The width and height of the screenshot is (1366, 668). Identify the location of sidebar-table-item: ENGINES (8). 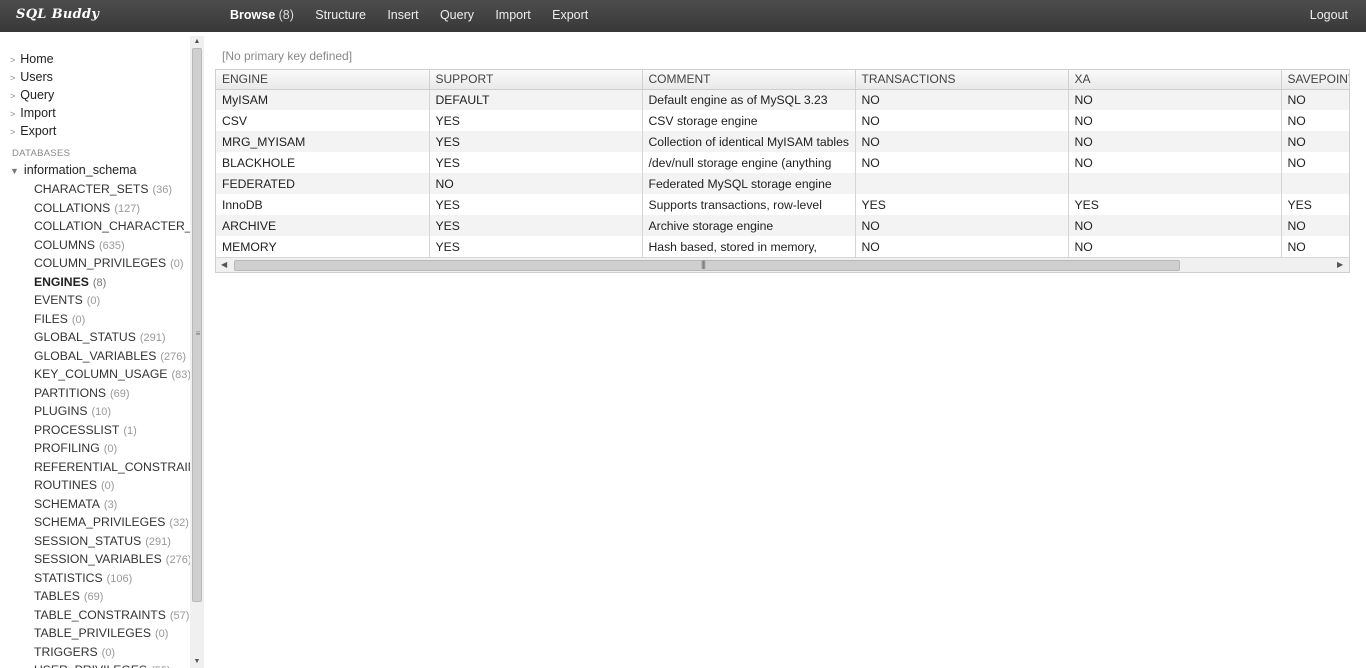
(112, 282).